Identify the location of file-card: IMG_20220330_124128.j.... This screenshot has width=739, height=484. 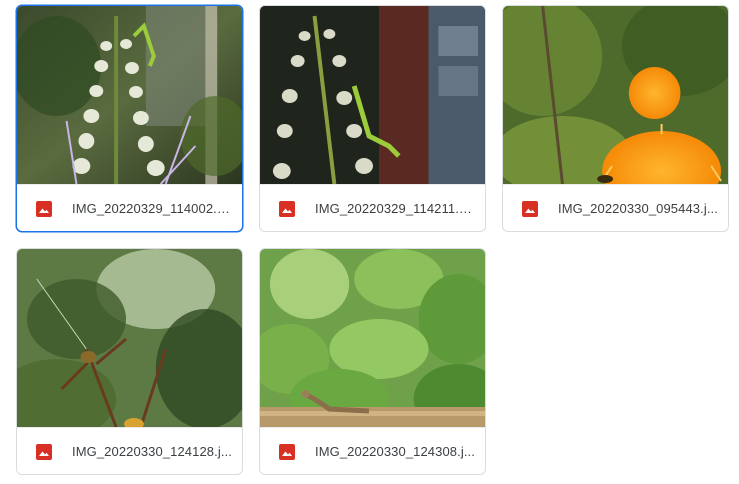
(129, 361).